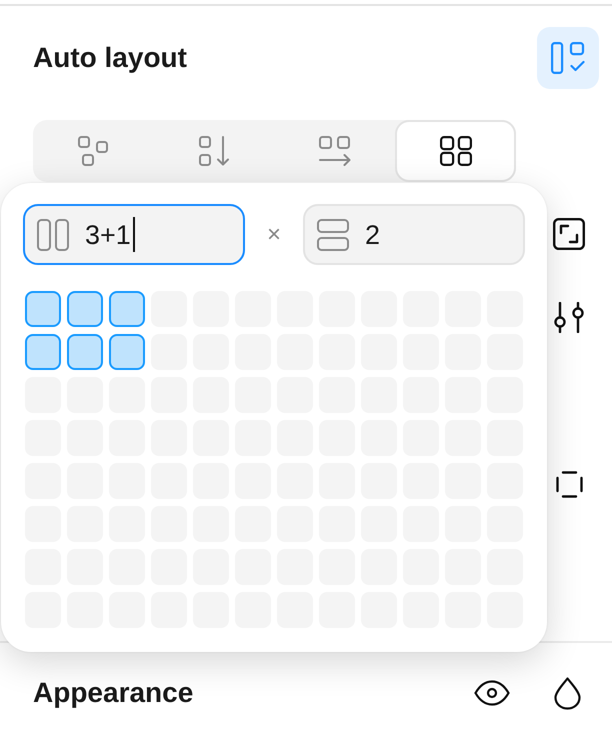 The image size is (612, 746). Describe the element at coordinates (110, 58) in the screenshot. I see `section-title: Auto layout` at that location.